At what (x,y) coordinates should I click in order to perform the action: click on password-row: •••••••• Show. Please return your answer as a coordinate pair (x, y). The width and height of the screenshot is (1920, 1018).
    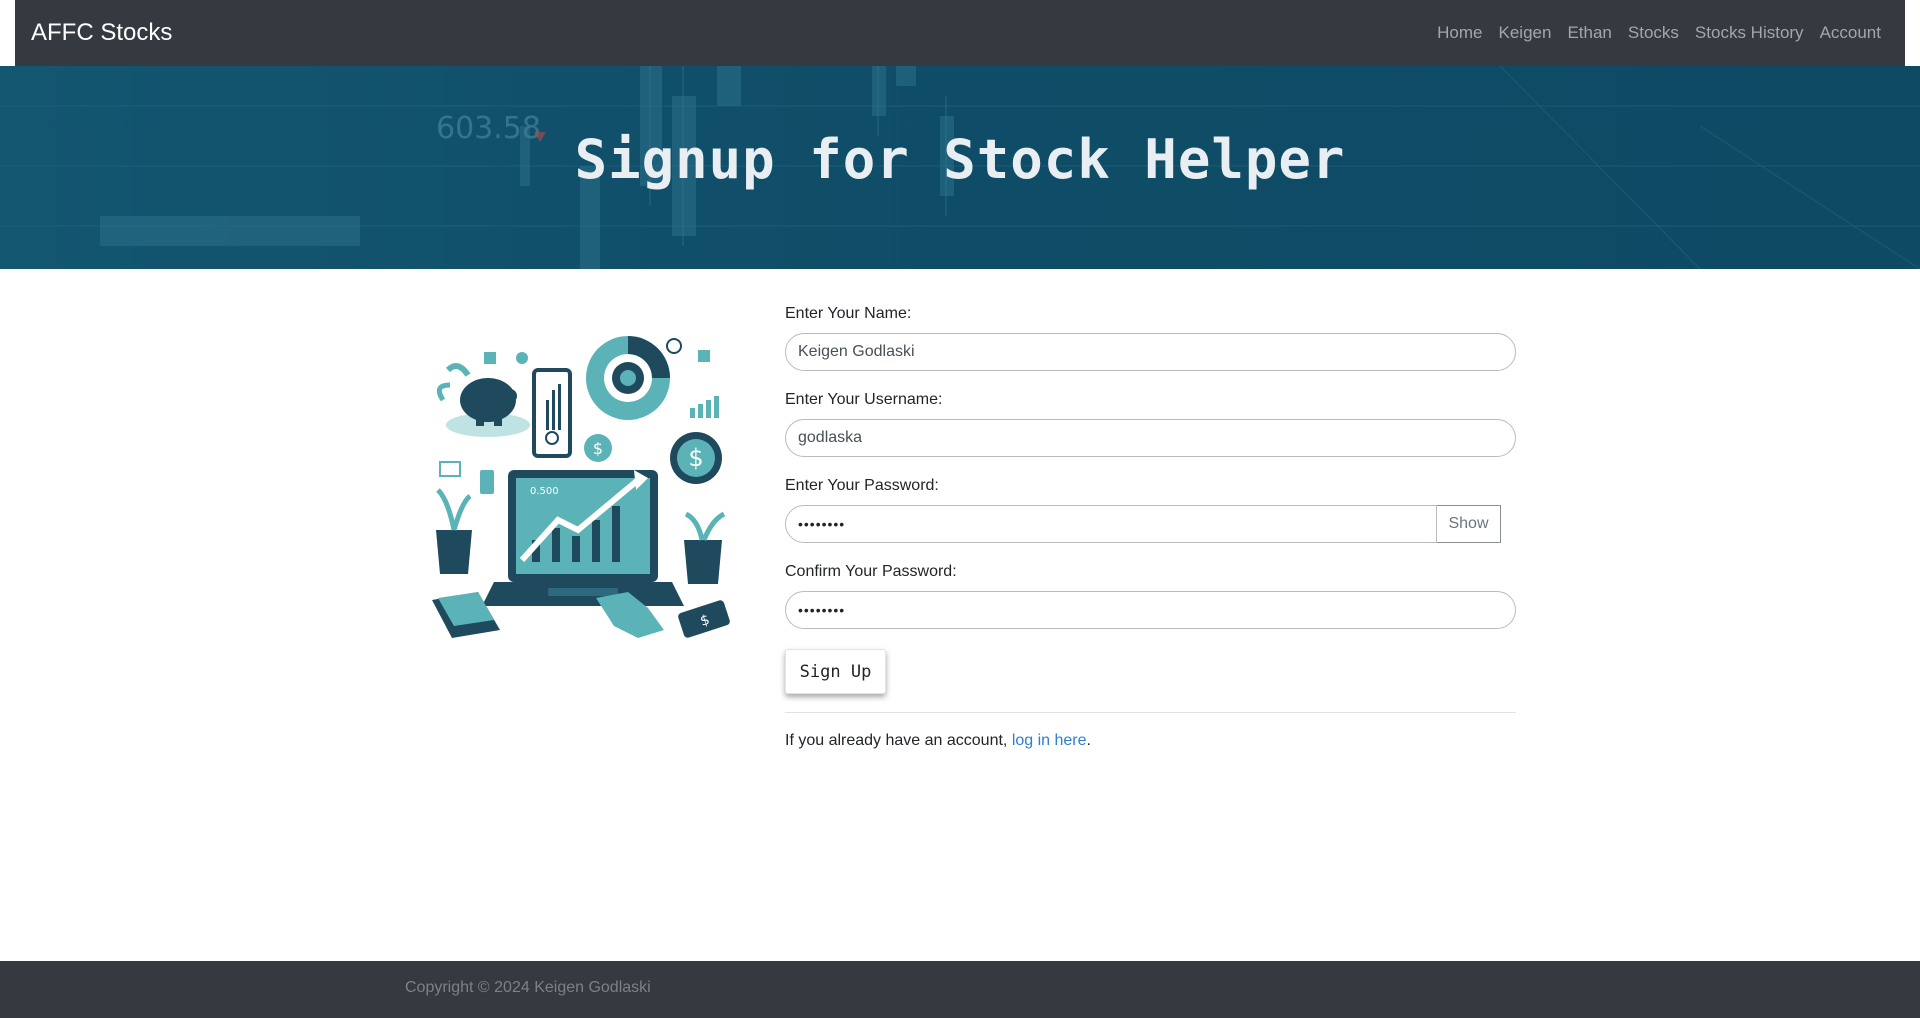
    Looking at the image, I should click on (1150, 524).